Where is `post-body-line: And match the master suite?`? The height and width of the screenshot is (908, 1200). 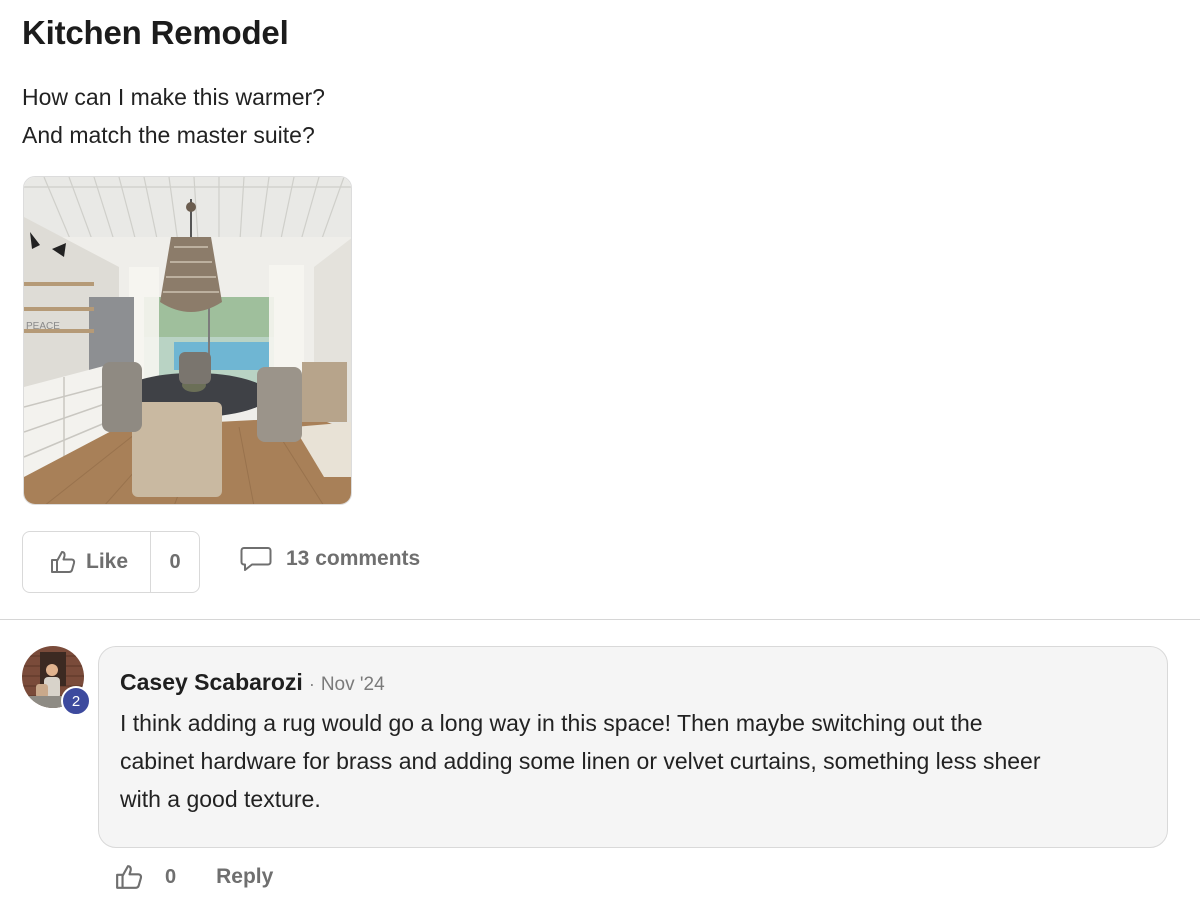 post-body-line: And match the master suite? is located at coordinates (168, 135).